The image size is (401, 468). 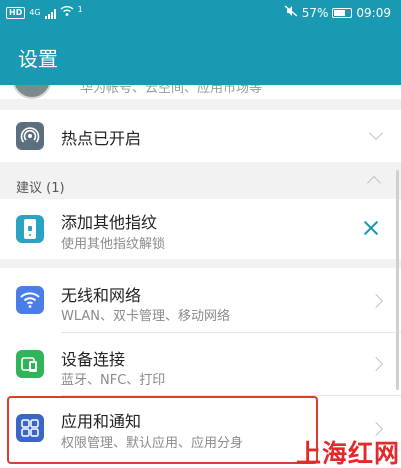 What do you see at coordinates (371, 228) in the screenshot?
I see `close-icon` at bounding box center [371, 228].